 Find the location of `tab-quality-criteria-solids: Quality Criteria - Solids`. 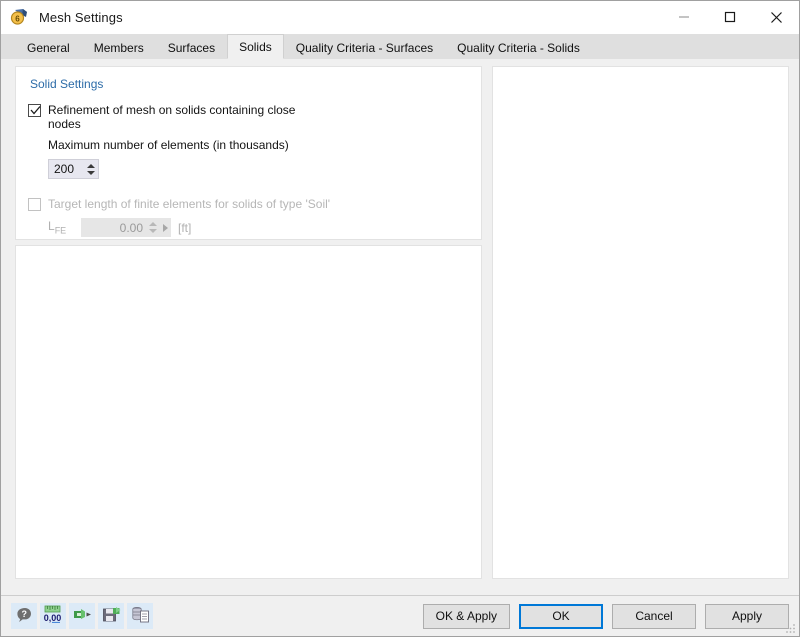

tab-quality-criteria-solids: Quality Criteria - Solids is located at coordinates (518, 47).